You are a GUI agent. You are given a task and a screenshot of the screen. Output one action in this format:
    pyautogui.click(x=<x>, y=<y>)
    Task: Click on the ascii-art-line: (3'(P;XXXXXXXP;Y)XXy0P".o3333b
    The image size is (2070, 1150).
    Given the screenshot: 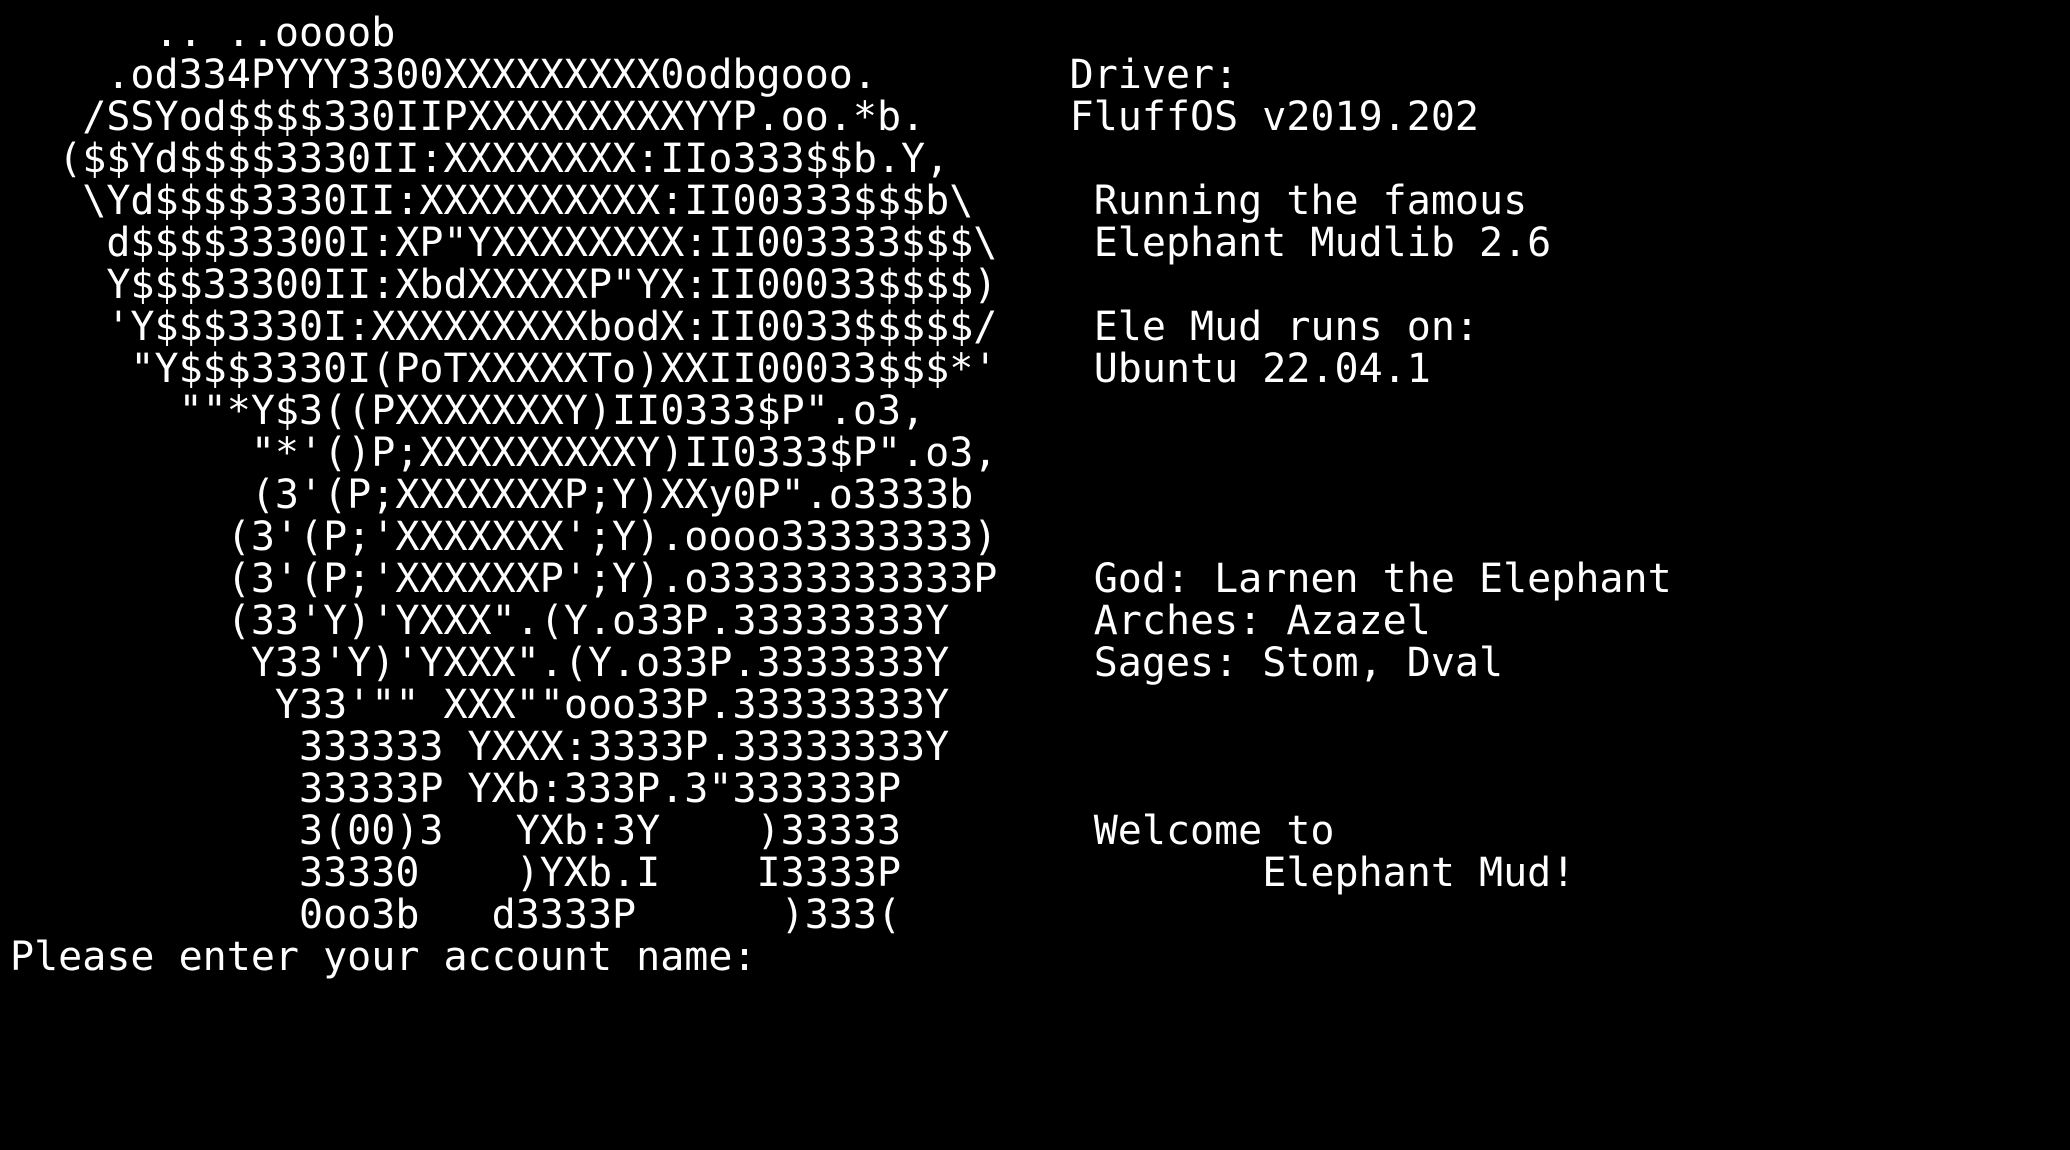 What is the action you would take?
    pyautogui.click(x=492, y=495)
    